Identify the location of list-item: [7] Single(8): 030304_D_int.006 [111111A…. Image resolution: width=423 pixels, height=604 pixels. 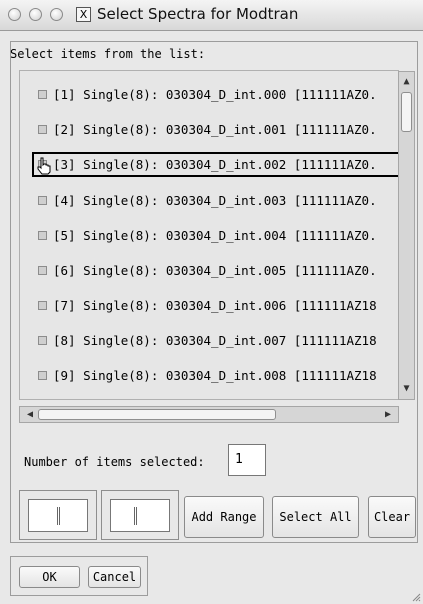
(209, 305).